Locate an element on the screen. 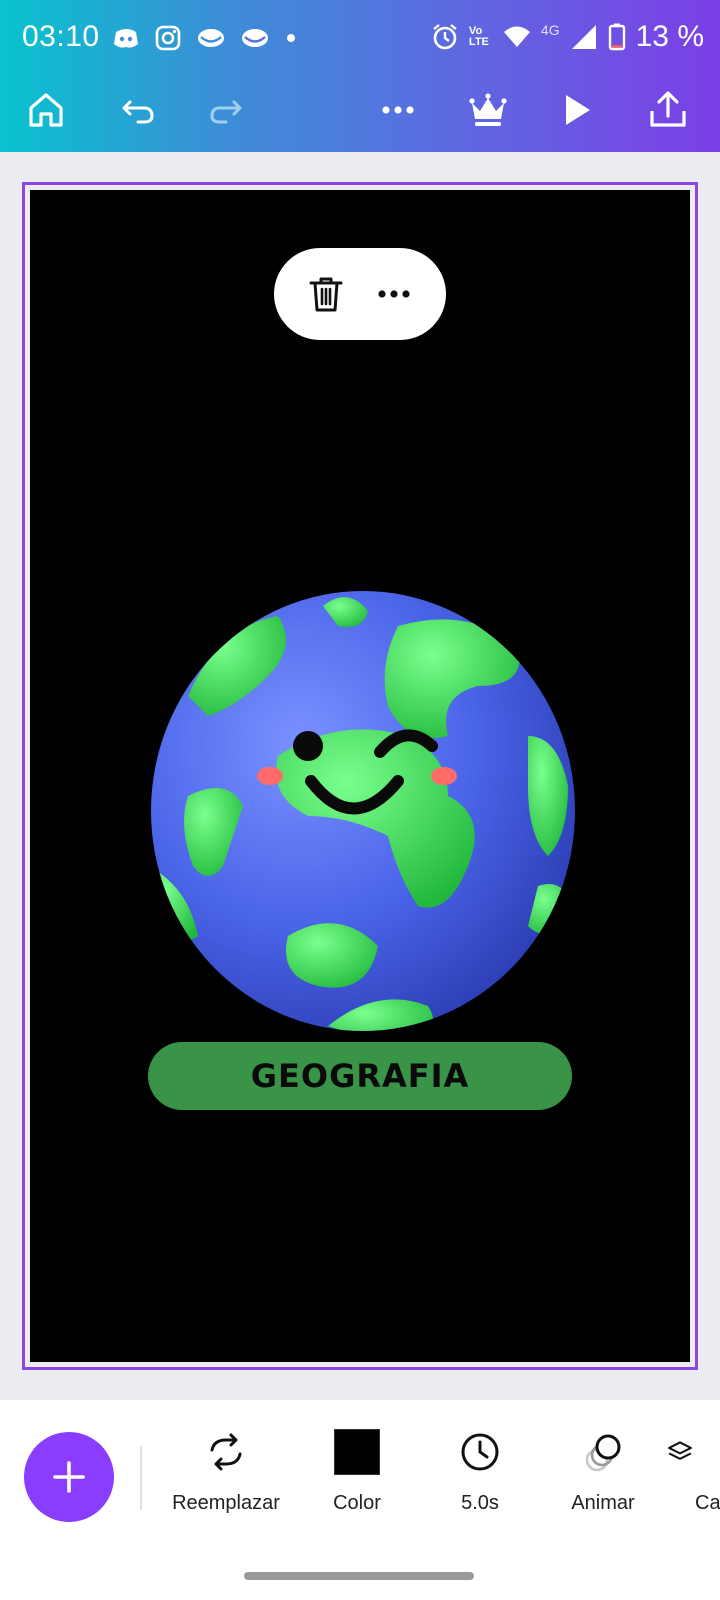  replace-icon is located at coordinates (226, 1452).